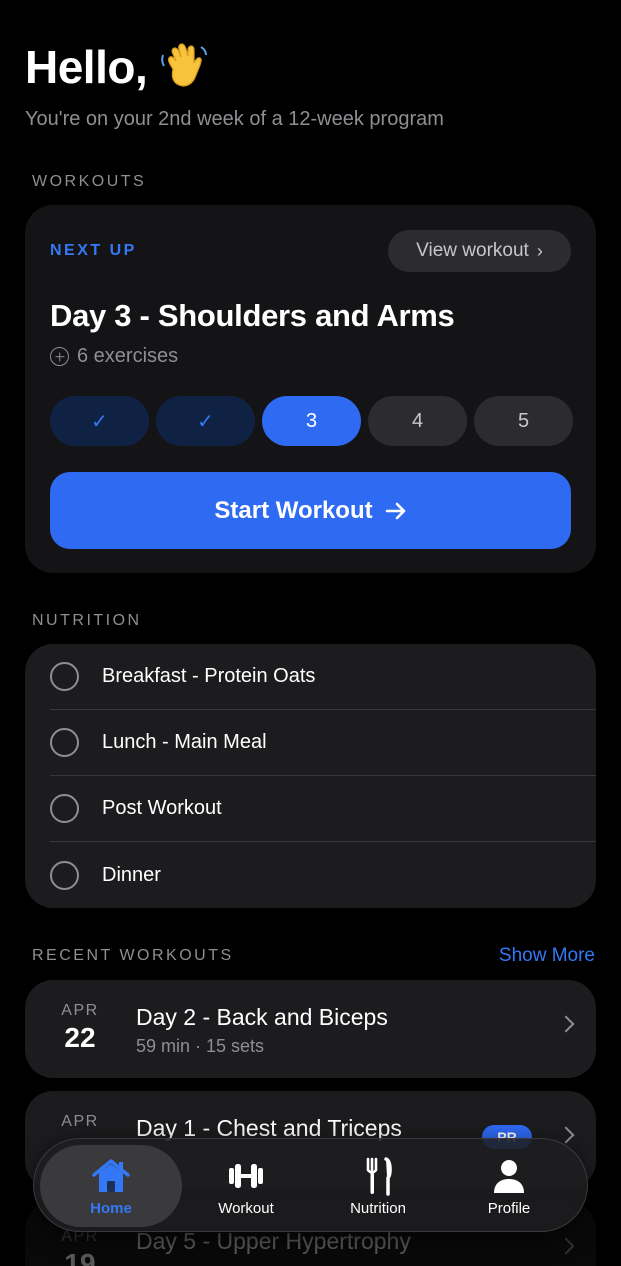 Image resolution: width=621 pixels, height=1266 pixels. I want to click on recent-workout-title: Day 2 - Back and Biceps, so click(262, 1017).